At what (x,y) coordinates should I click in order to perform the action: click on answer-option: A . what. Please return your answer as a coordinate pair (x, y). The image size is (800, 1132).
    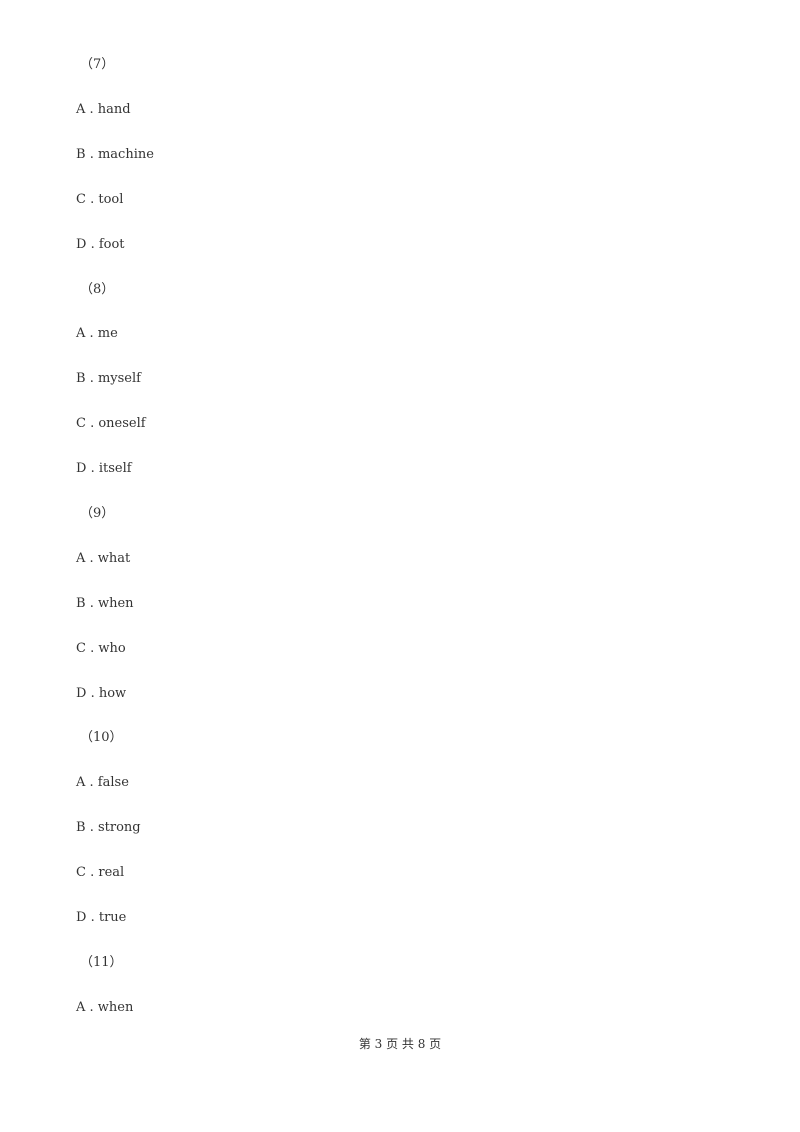
    Looking at the image, I should click on (103, 559).